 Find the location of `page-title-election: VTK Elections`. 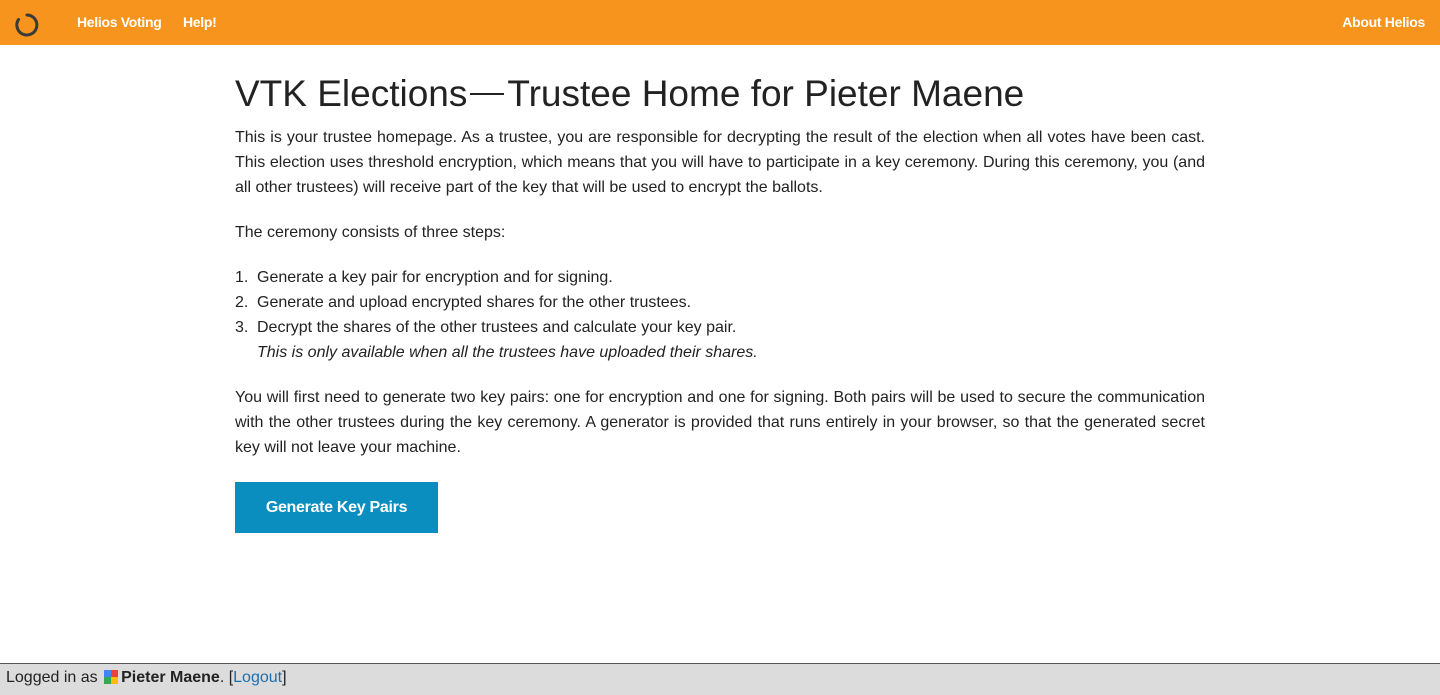

page-title-election: VTK Elections is located at coordinates (351, 93).